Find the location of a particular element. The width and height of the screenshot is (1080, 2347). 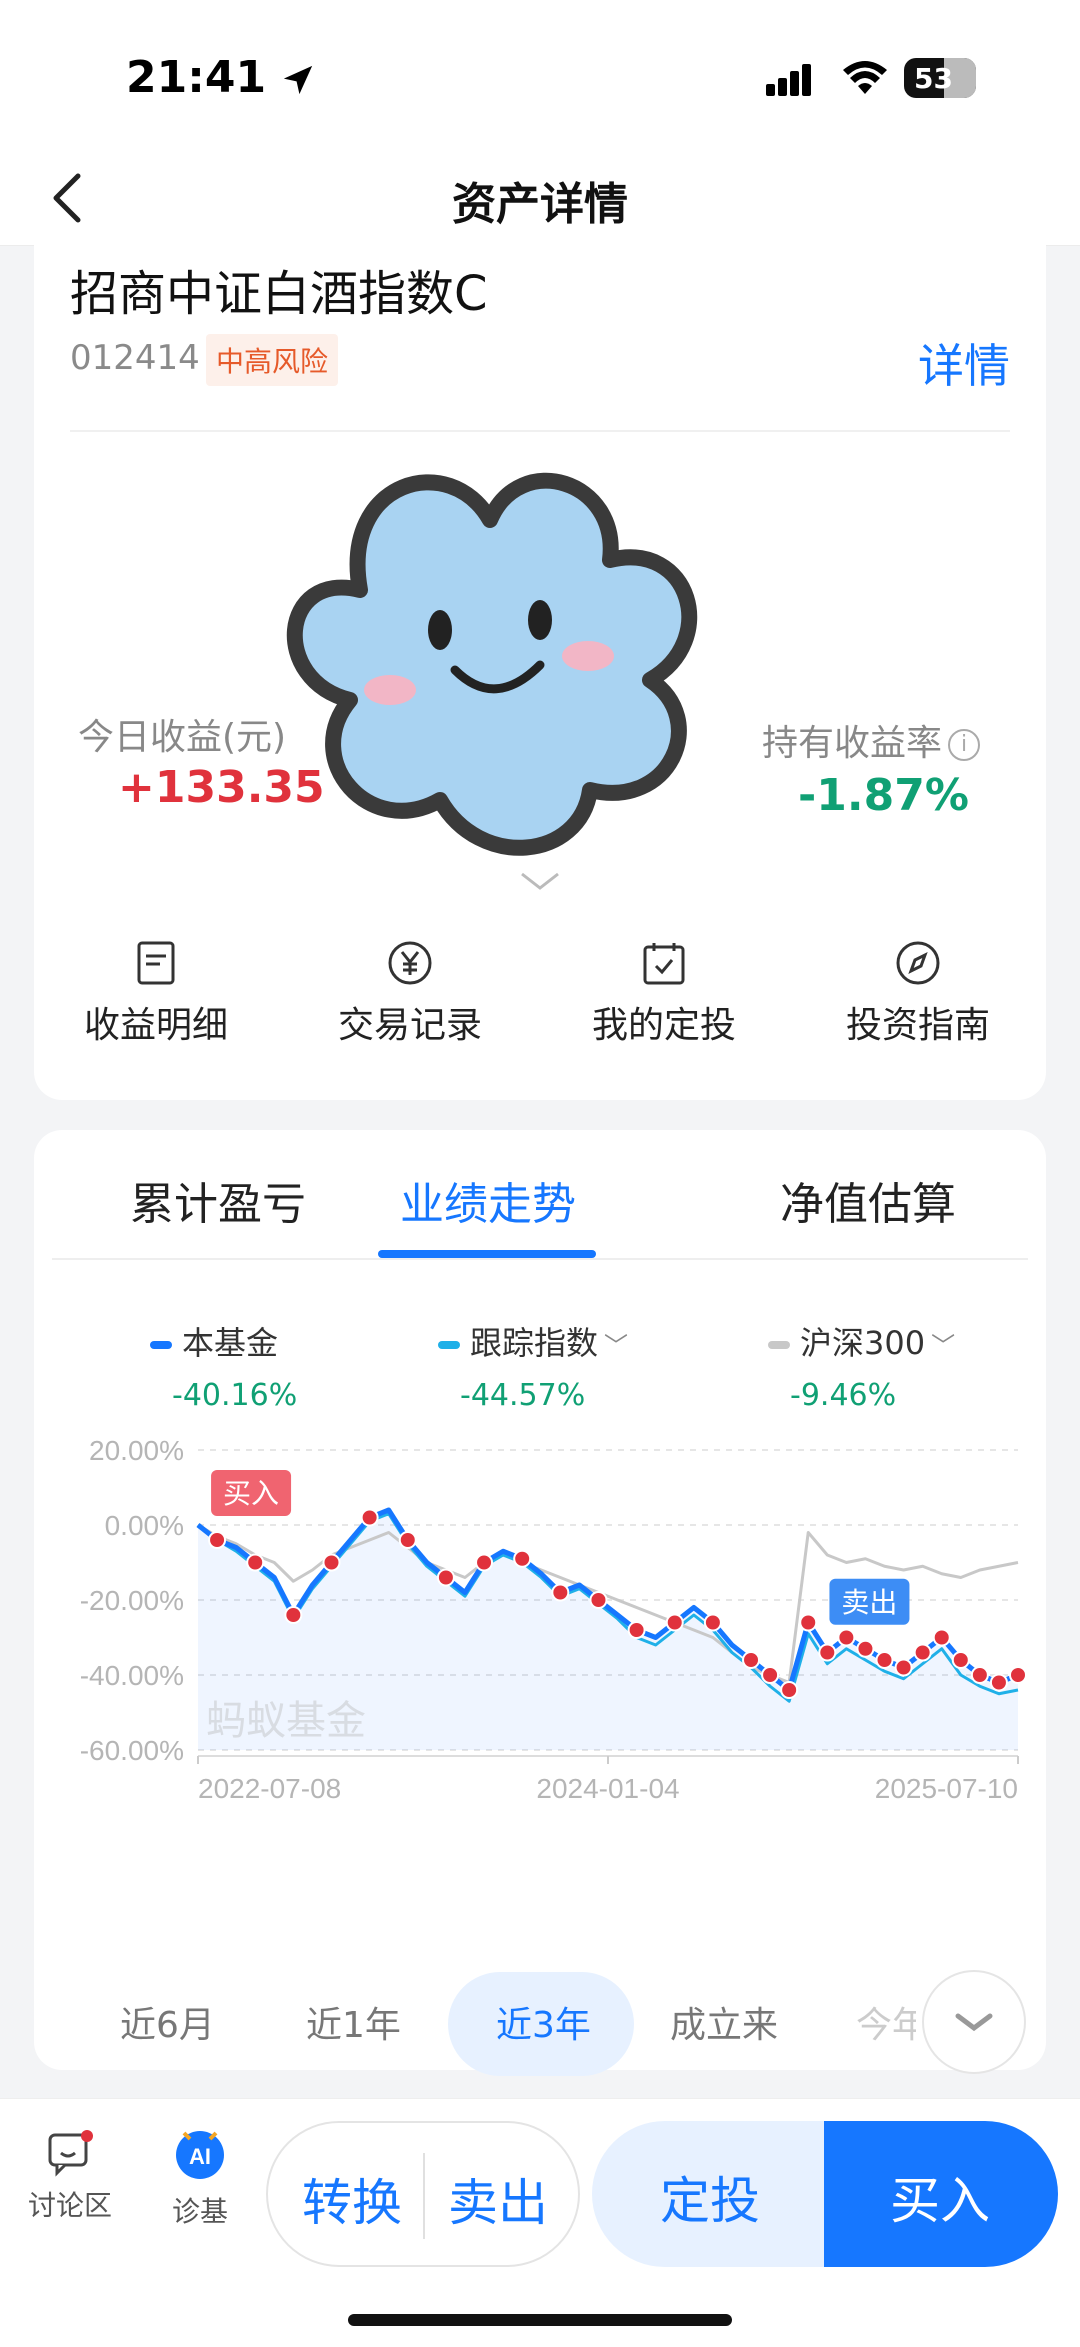

chat-bubble-icon is located at coordinates (70, 2153).